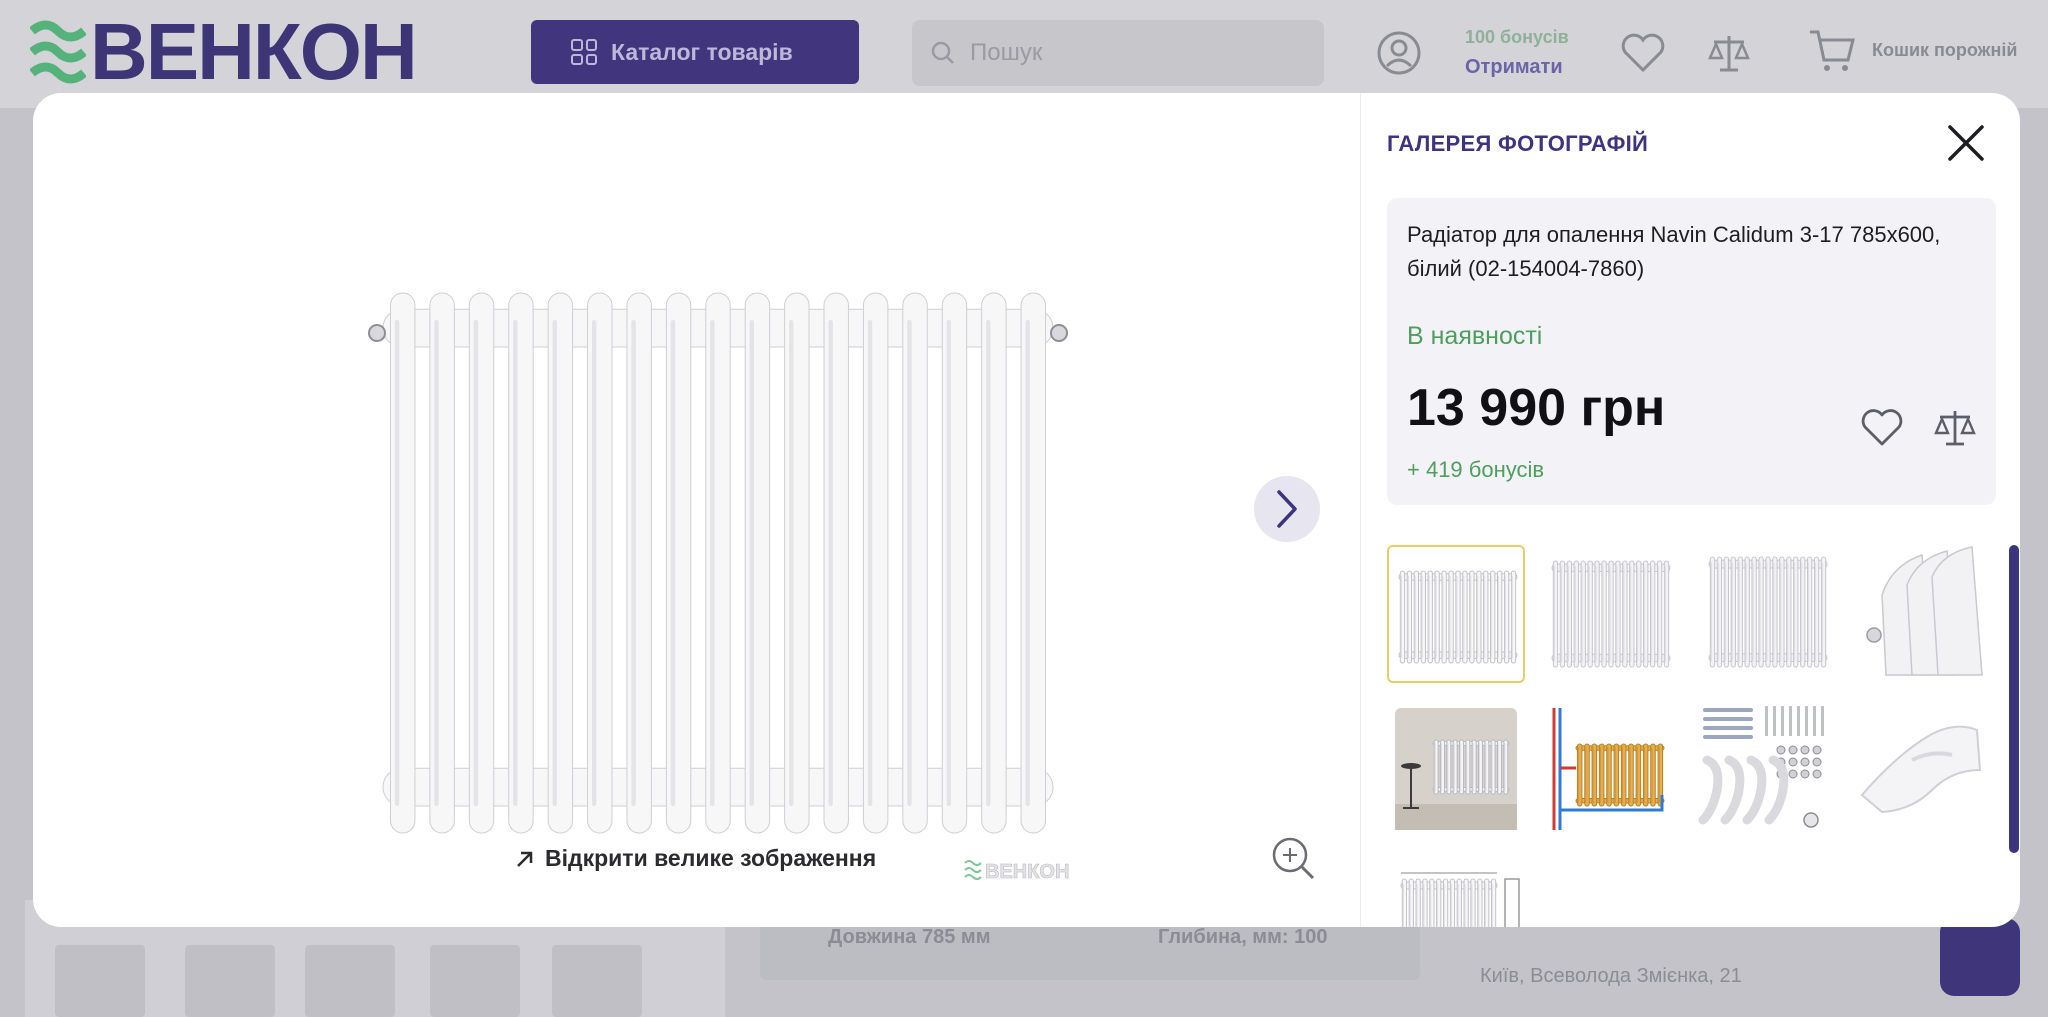 This screenshot has height=1017, width=2048. I want to click on radiator-dimensions-image, so click(1460, 899).